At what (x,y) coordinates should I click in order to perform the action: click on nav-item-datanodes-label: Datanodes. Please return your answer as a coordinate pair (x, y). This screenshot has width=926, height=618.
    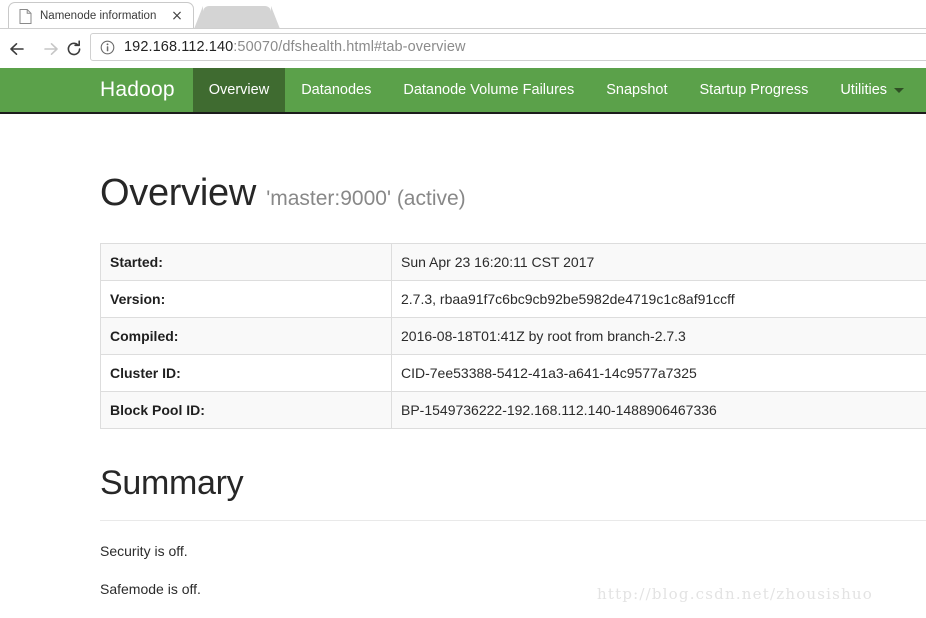
    Looking at the image, I should click on (336, 90).